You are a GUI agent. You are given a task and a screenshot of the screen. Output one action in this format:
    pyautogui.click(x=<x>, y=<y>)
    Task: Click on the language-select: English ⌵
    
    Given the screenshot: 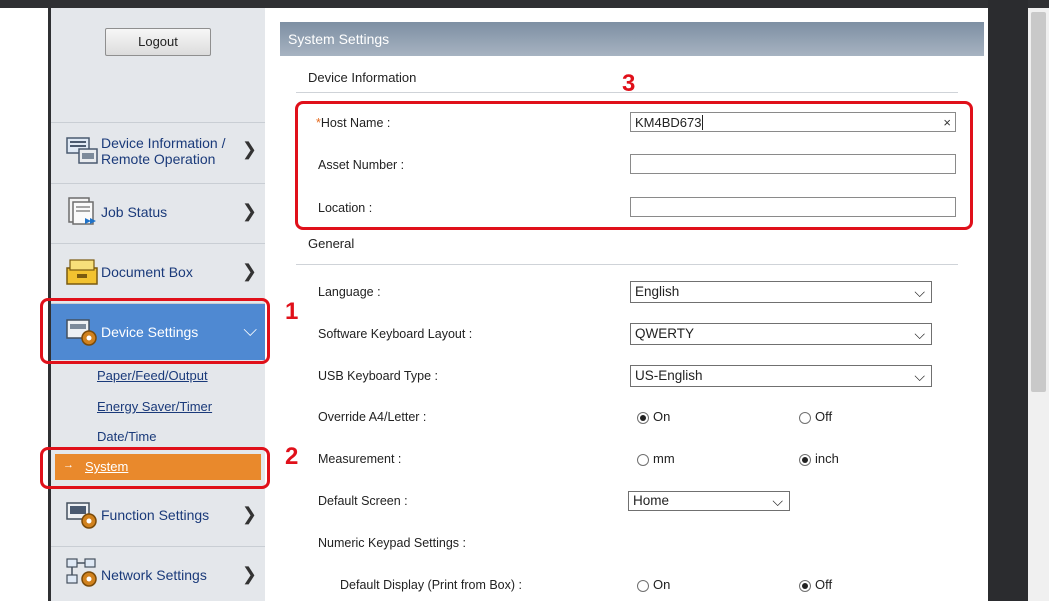 What is the action you would take?
    pyautogui.click(x=781, y=292)
    